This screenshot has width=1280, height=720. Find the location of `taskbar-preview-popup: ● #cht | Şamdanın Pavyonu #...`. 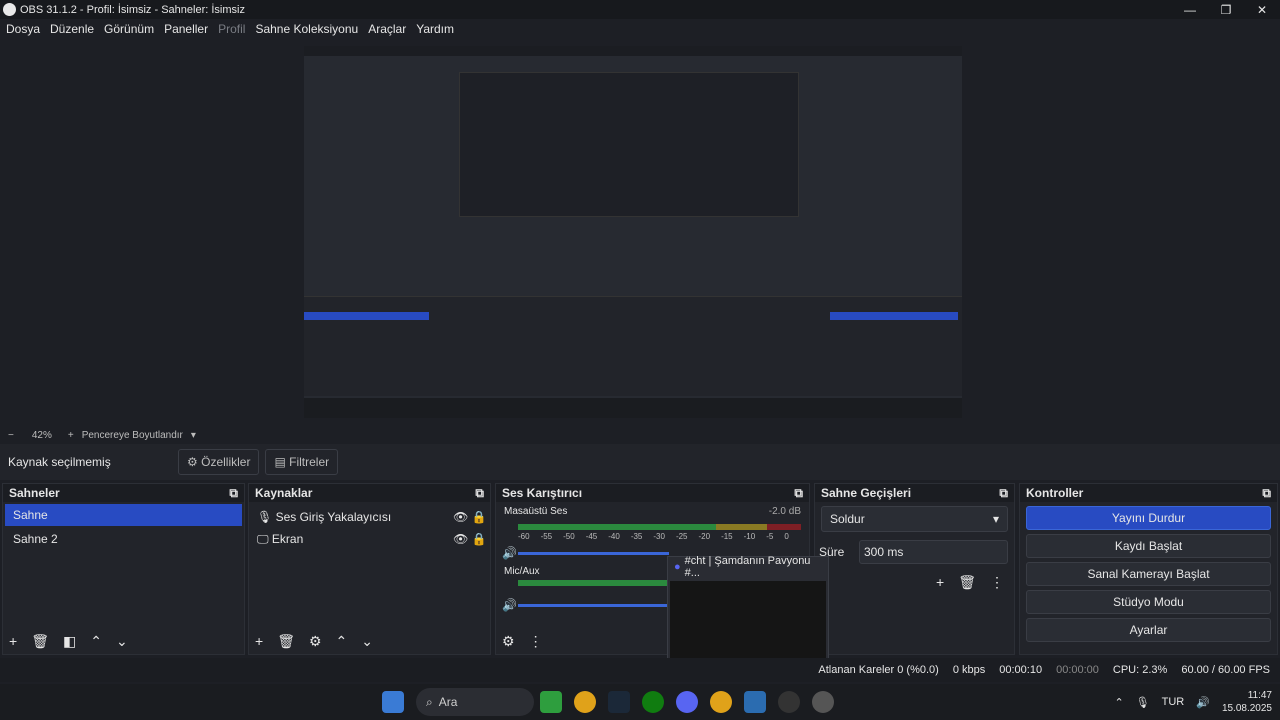

taskbar-preview-popup: ● #cht | Şamdanın Pavyonu #... is located at coordinates (748, 610).